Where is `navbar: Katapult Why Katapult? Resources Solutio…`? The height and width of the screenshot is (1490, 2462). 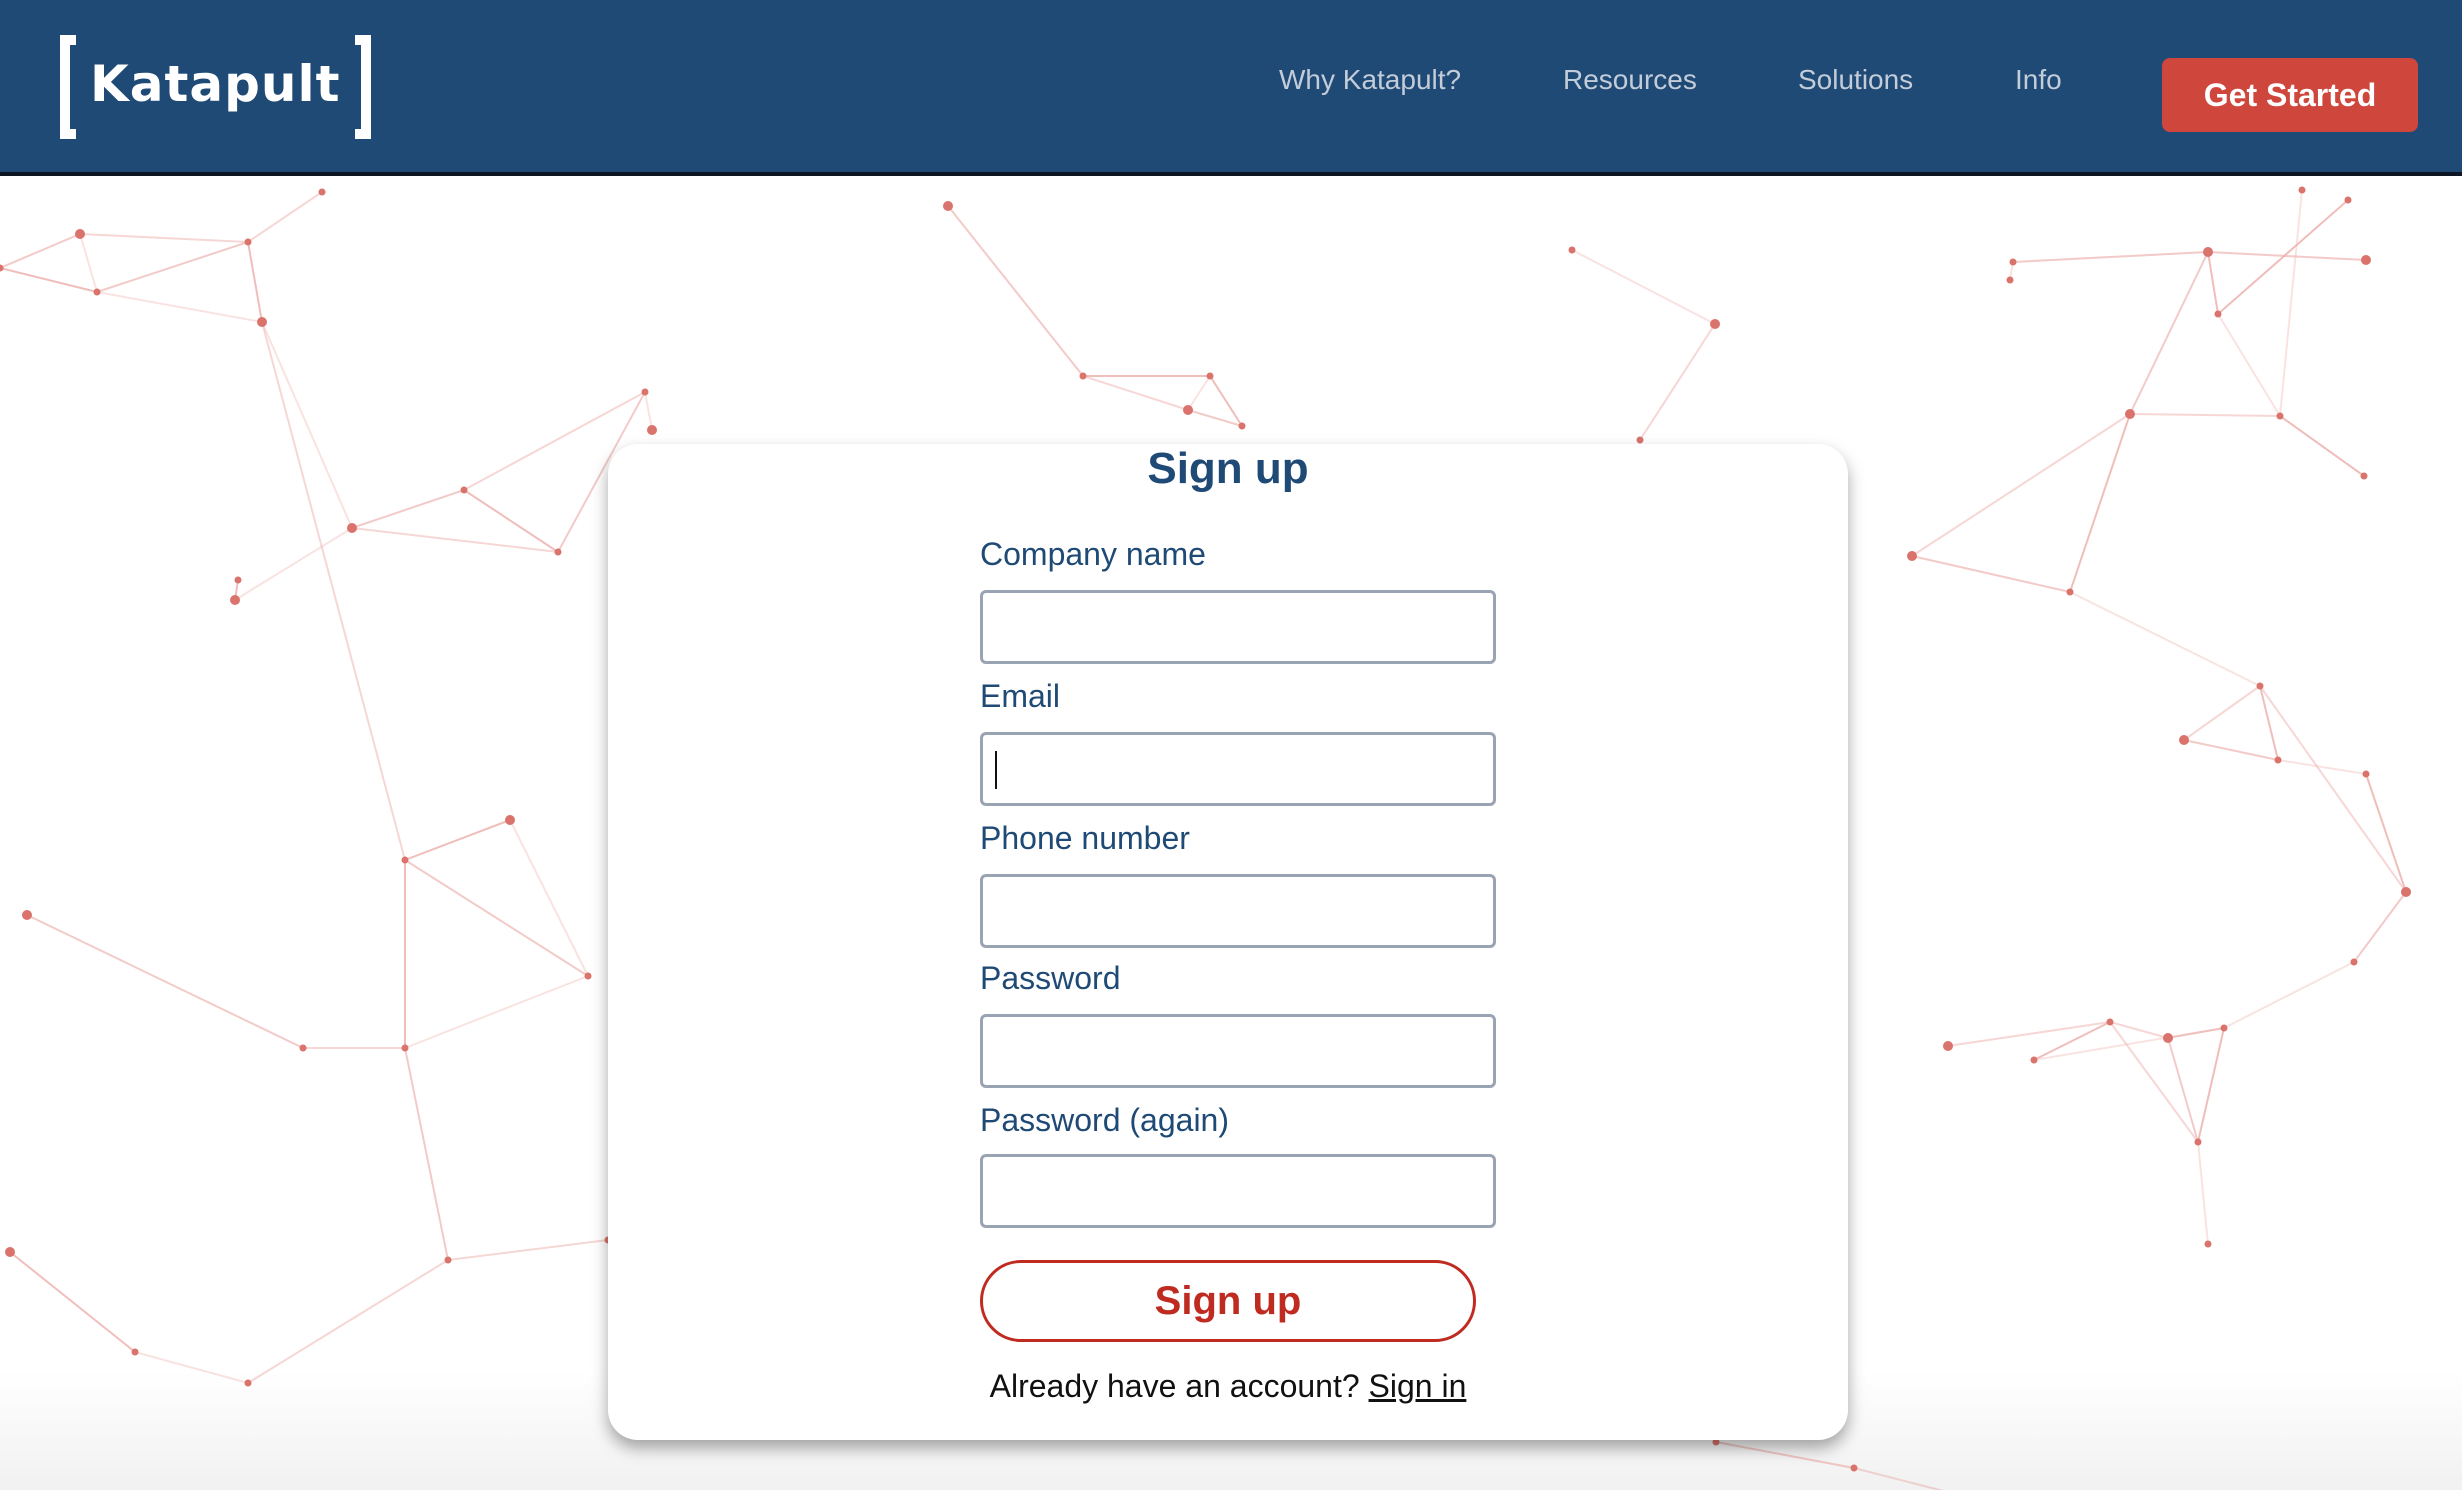
navbar: Katapult Why Katapult? Resources Solutio… is located at coordinates (1231, 88).